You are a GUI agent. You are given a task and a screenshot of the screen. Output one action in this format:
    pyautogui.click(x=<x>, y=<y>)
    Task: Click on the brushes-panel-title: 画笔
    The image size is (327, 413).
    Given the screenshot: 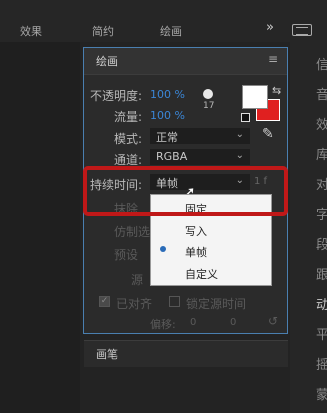 What is the action you would take?
    pyautogui.click(x=107, y=354)
    